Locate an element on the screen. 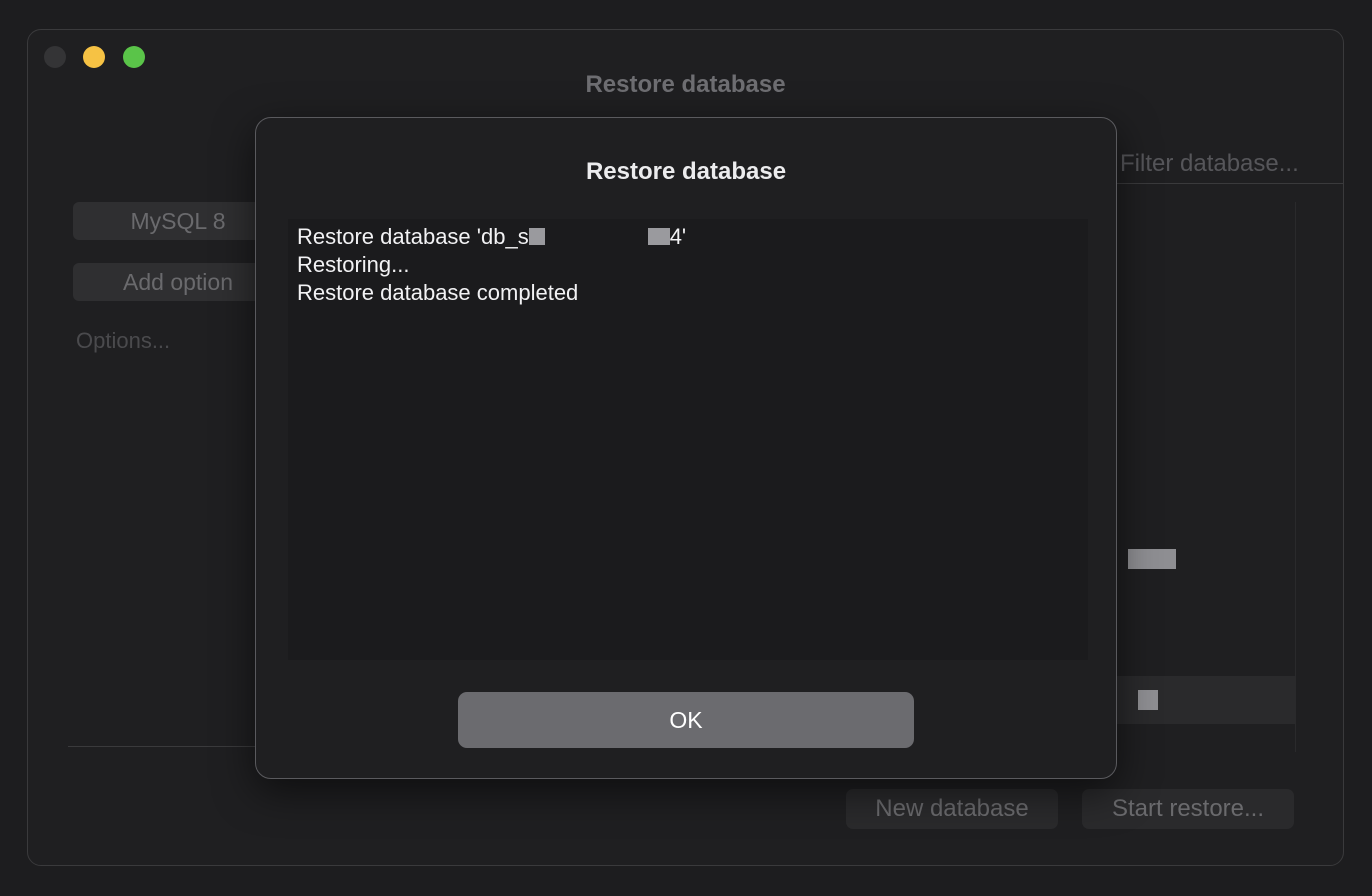 This screenshot has height=896, width=1372. log-line-restore-prefix: Restore database 'db_s is located at coordinates (413, 236).